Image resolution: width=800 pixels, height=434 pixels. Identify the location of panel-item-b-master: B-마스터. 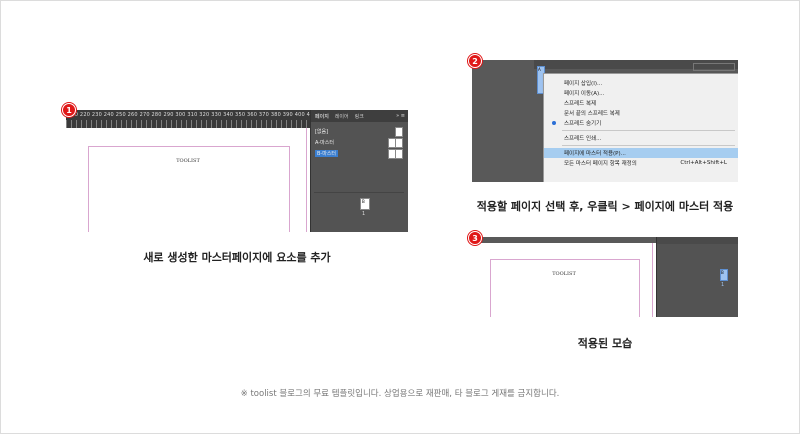
(359, 153).